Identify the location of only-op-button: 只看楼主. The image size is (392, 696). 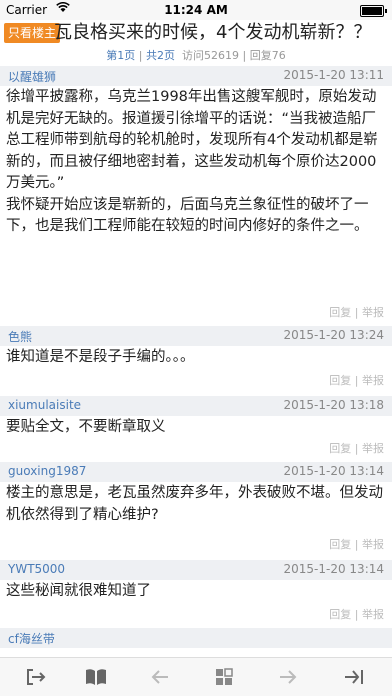
(32, 33).